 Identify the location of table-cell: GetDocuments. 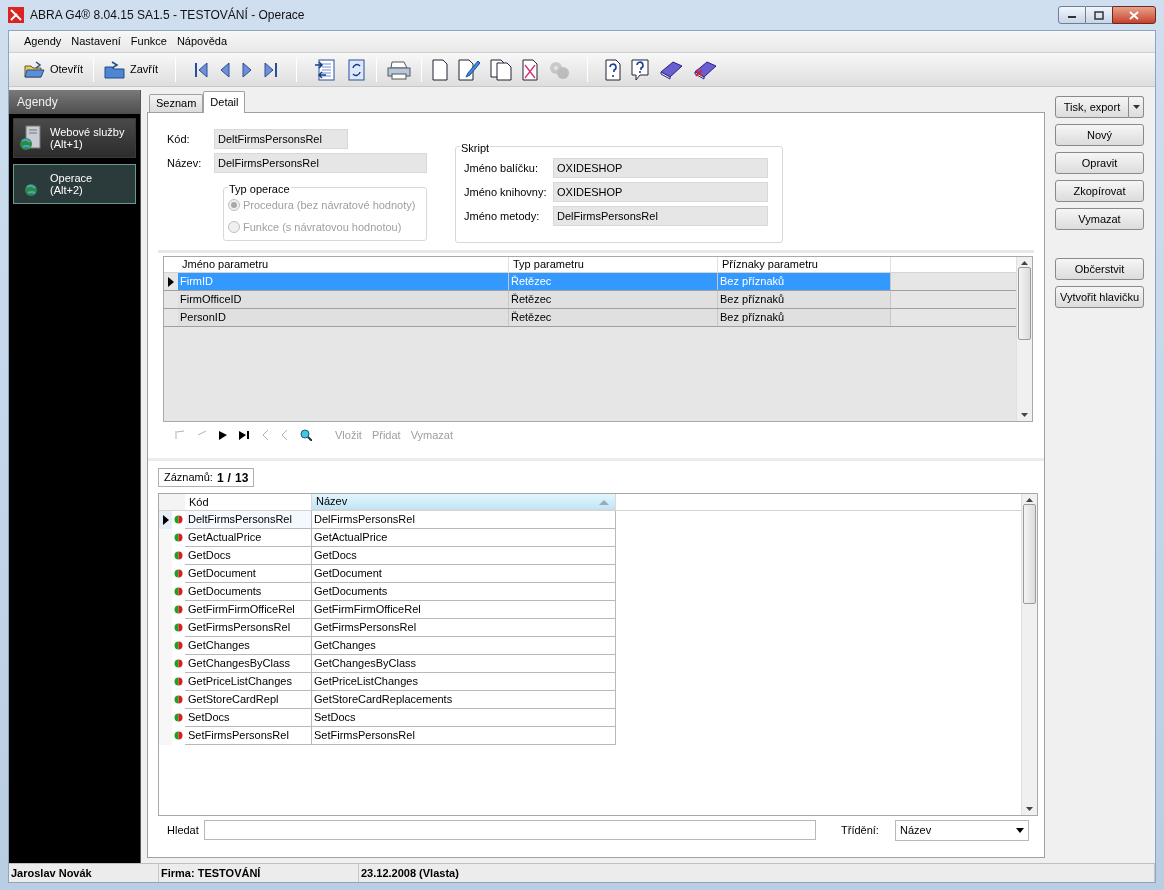
(464, 592).